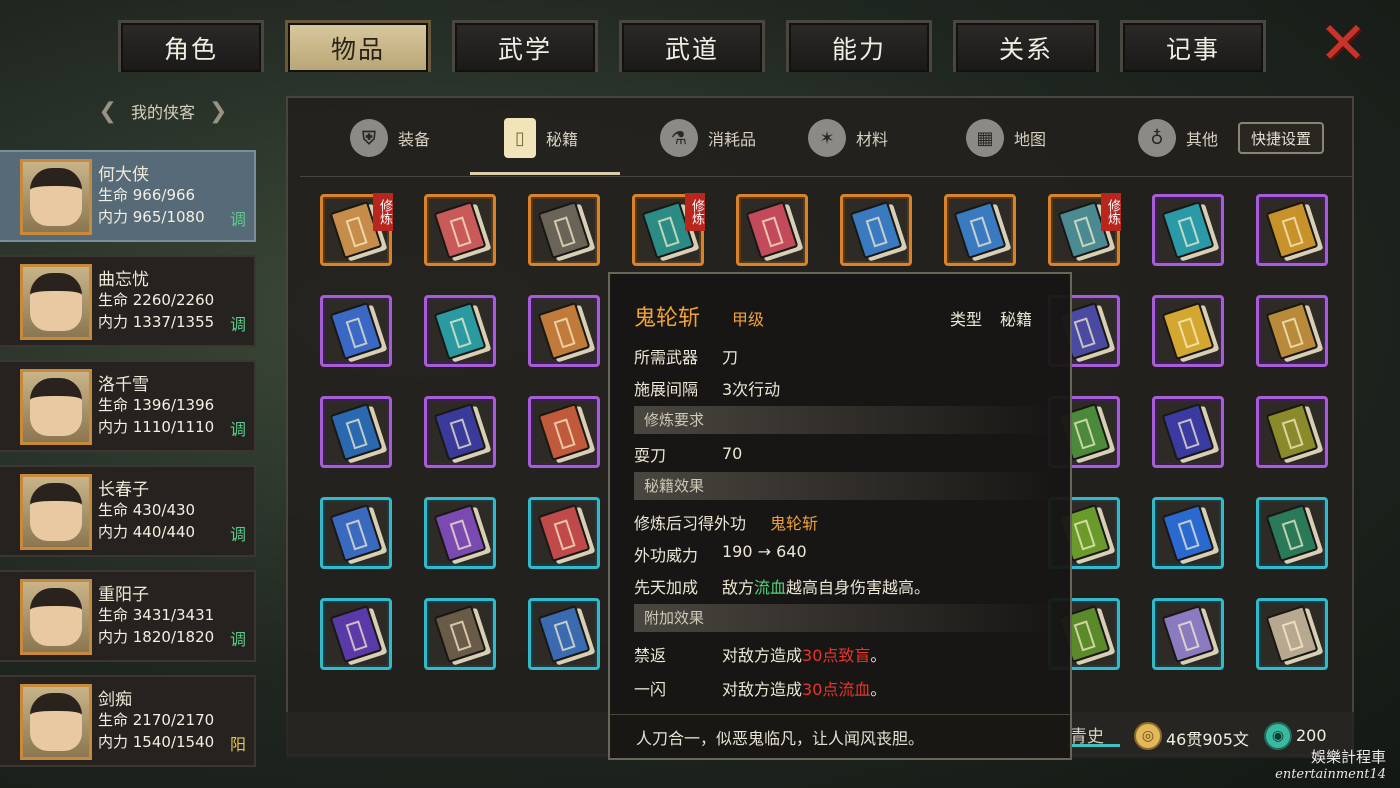  What do you see at coordinates (764, 551) in the screenshot?
I see `power-value: 190 → 640` at bounding box center [764, 551].